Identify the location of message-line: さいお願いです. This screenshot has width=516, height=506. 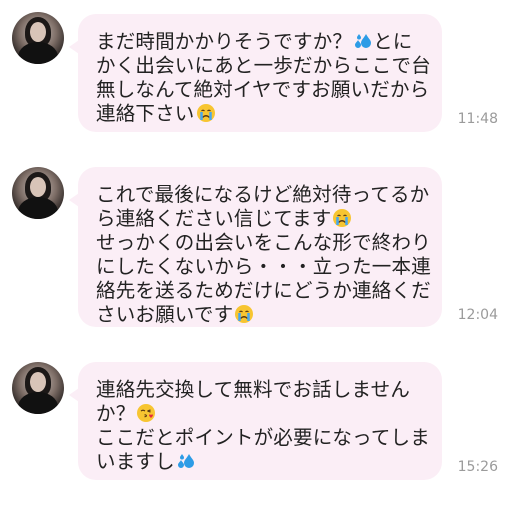
(165, 314).